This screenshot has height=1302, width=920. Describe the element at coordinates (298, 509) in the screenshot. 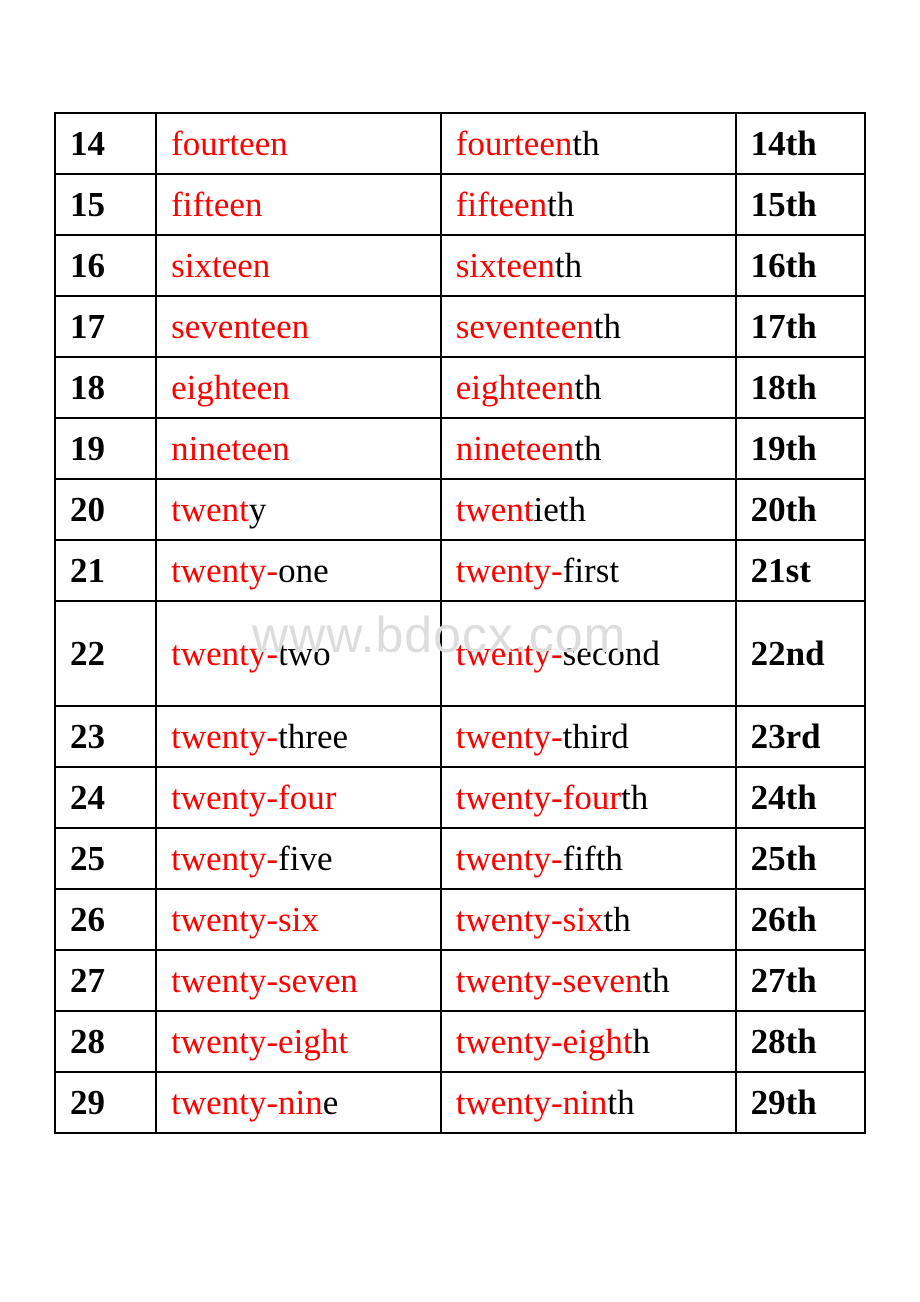

I see `cardinal-word-cell: twenty` at that location.